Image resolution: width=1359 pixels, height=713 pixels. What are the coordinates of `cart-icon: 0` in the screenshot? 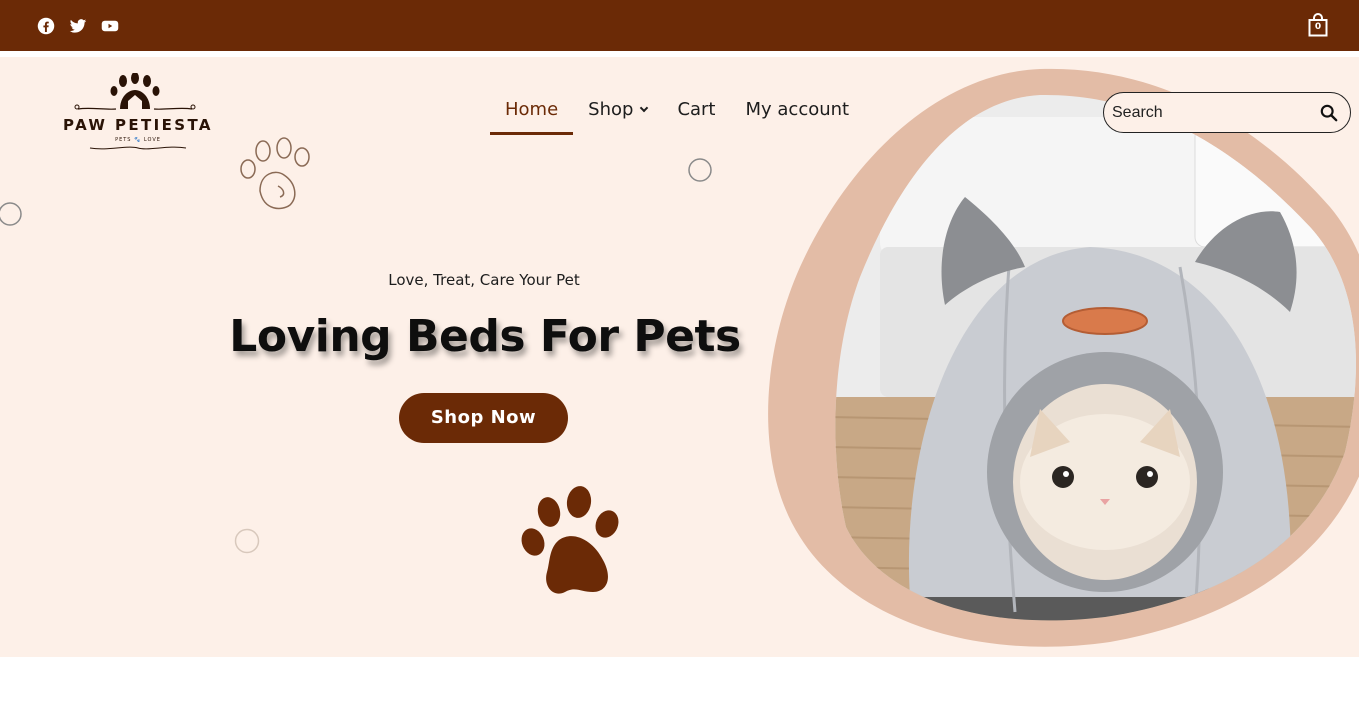 It's located at (1318, 25).